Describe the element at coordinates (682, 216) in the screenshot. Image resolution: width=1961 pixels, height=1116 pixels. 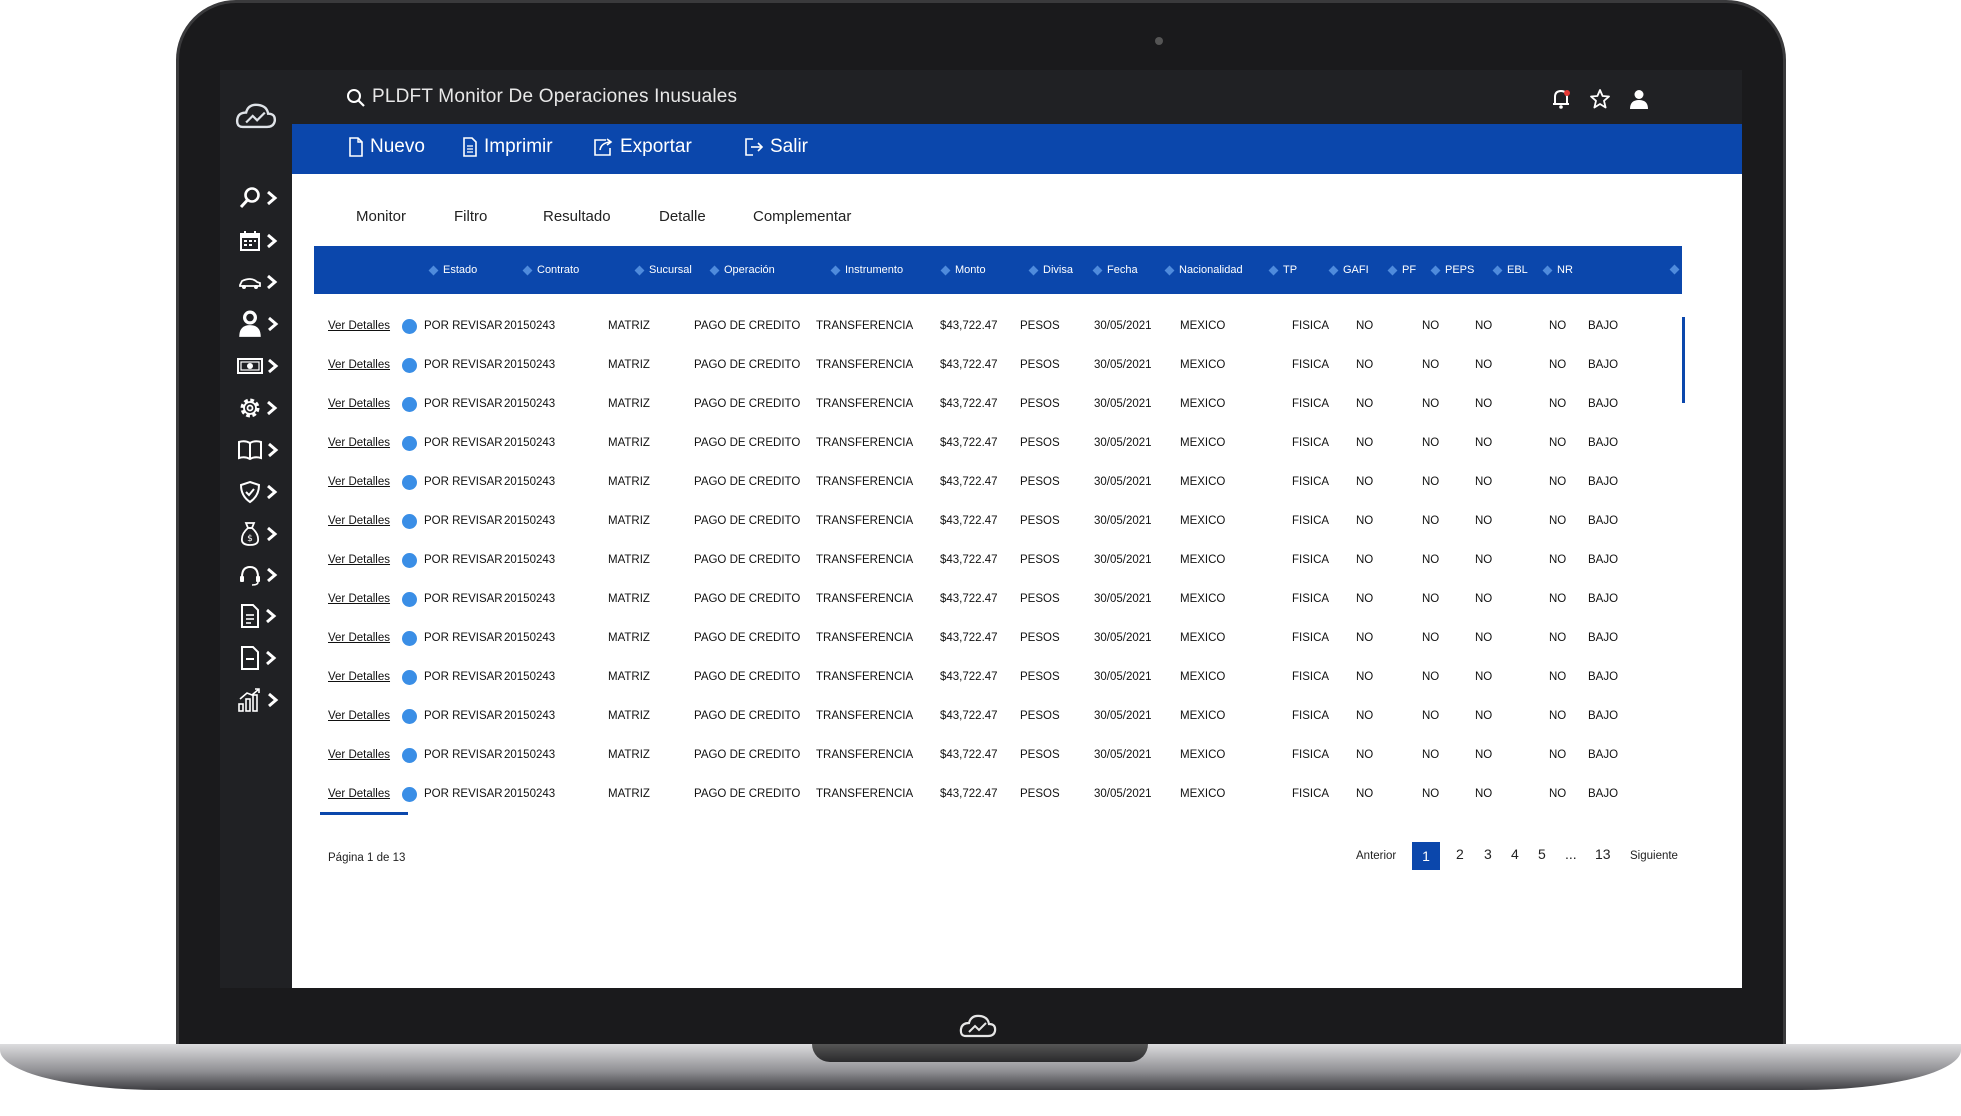
I see `tab-detalle: Detalle` at that location.